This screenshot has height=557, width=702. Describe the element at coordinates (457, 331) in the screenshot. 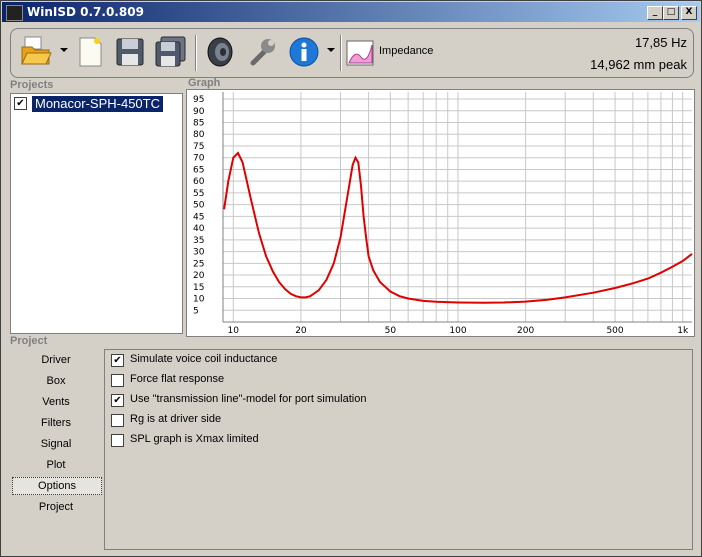

I see `x-tick-label: 100` at that location.